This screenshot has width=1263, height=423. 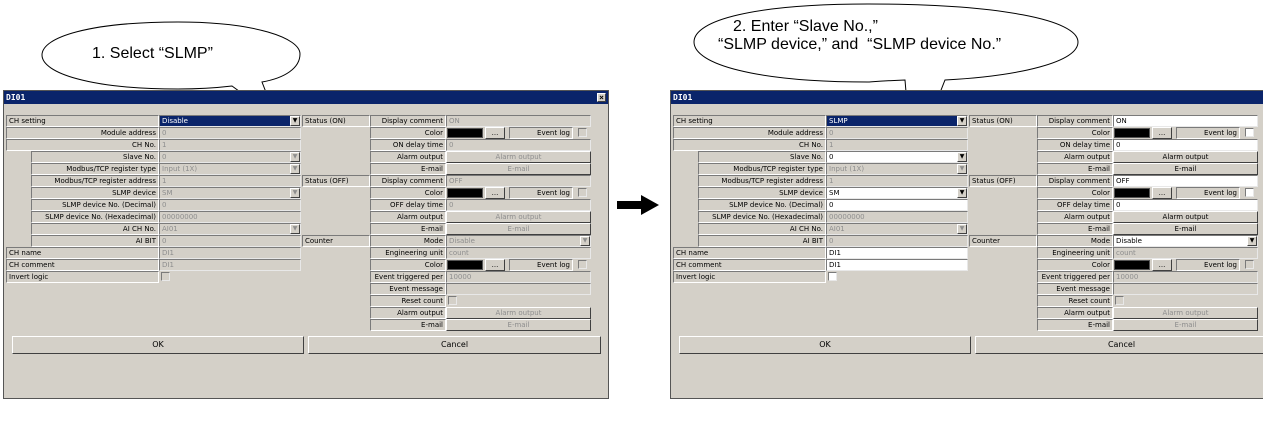 What do you see at coordinates (749, 133) in the screenshot?
I see `module-address-label: Module address` at bounding box center [749, 133].